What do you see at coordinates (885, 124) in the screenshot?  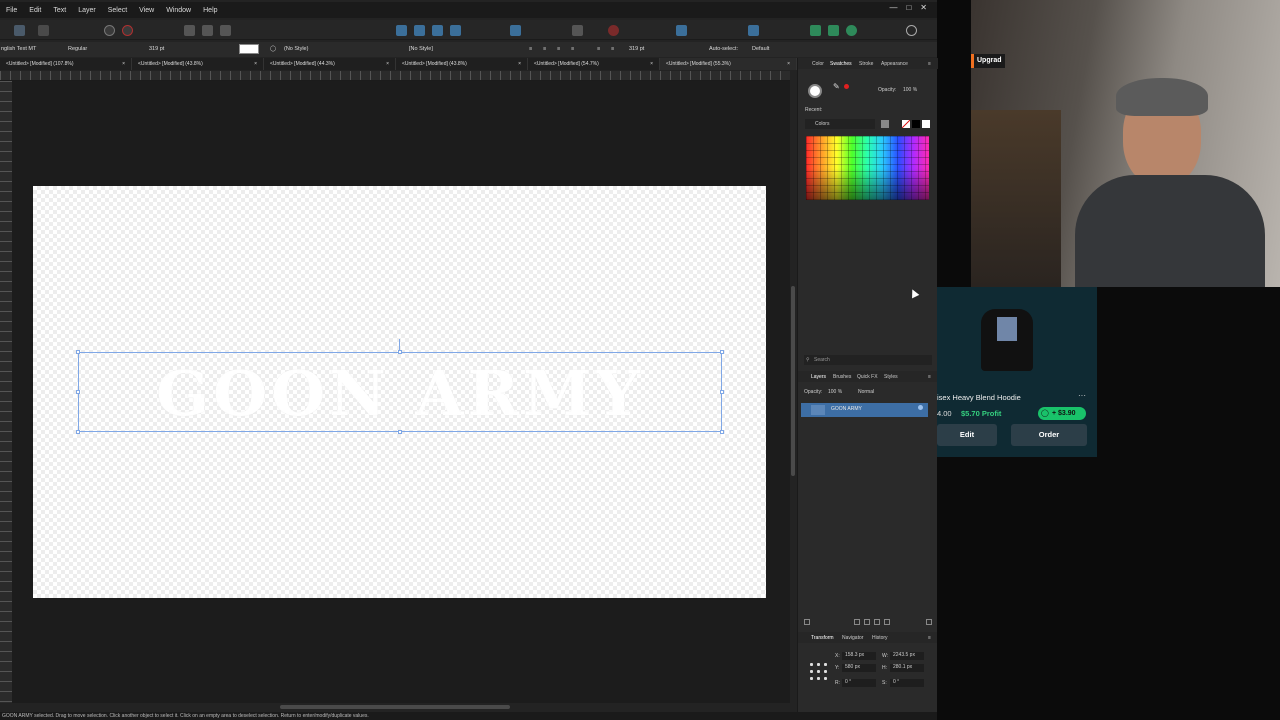 I see `palette-options-icon` at bounding box center [885, 124].